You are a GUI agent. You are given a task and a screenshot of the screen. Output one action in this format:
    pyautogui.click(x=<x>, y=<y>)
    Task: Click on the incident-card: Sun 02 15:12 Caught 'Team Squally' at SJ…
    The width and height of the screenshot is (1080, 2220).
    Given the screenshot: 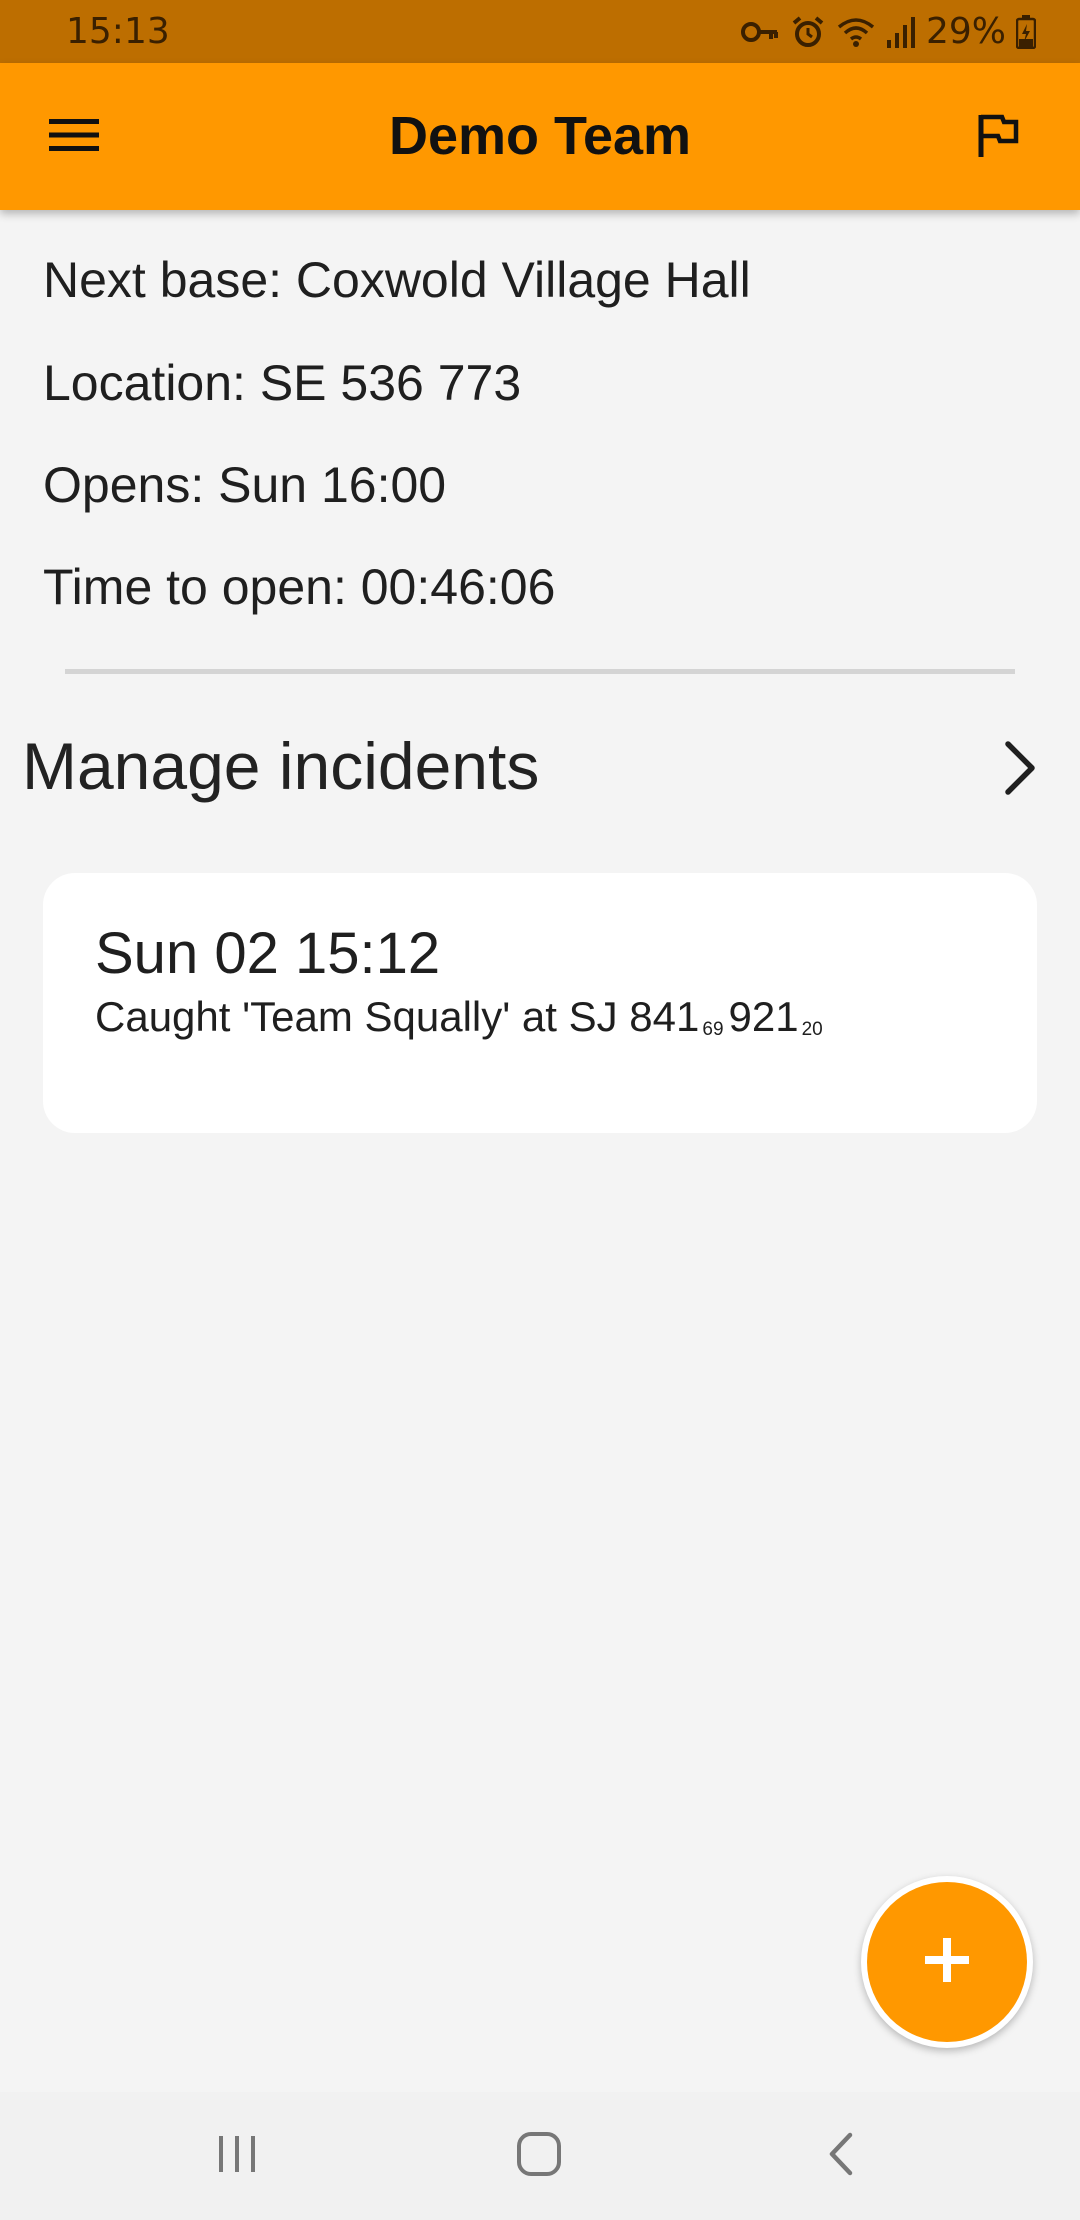 What is the action you would take?
    pyautogui.click(x=540, y=1003)
    